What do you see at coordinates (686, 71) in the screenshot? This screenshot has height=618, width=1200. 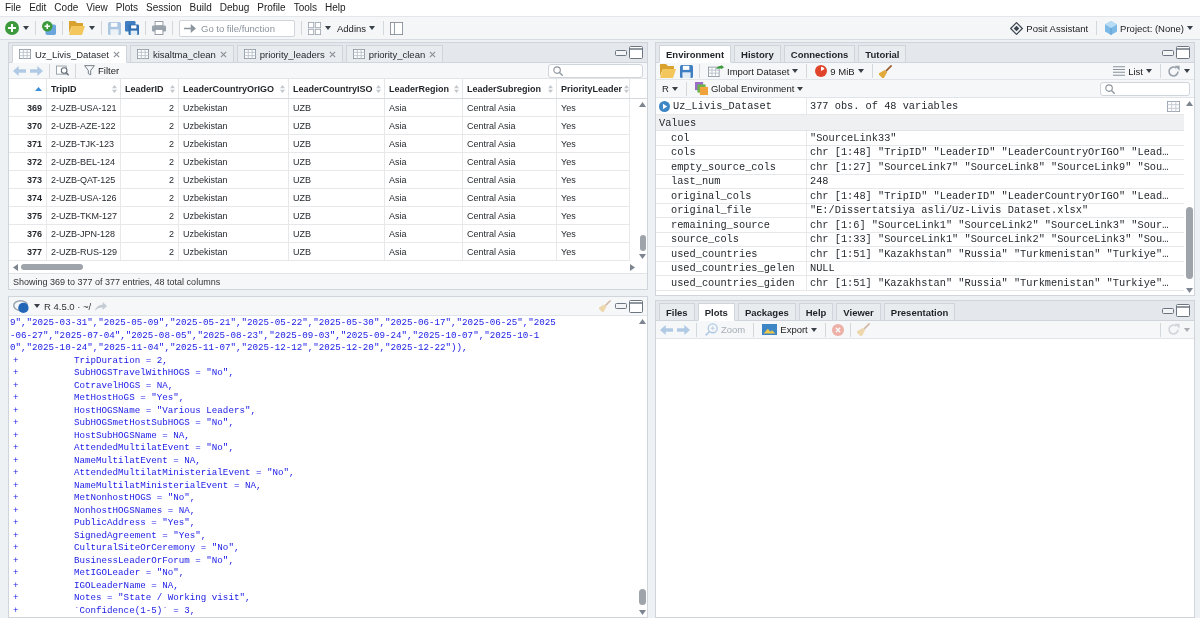 I see `save-icon` at bounding box center [686, 71].